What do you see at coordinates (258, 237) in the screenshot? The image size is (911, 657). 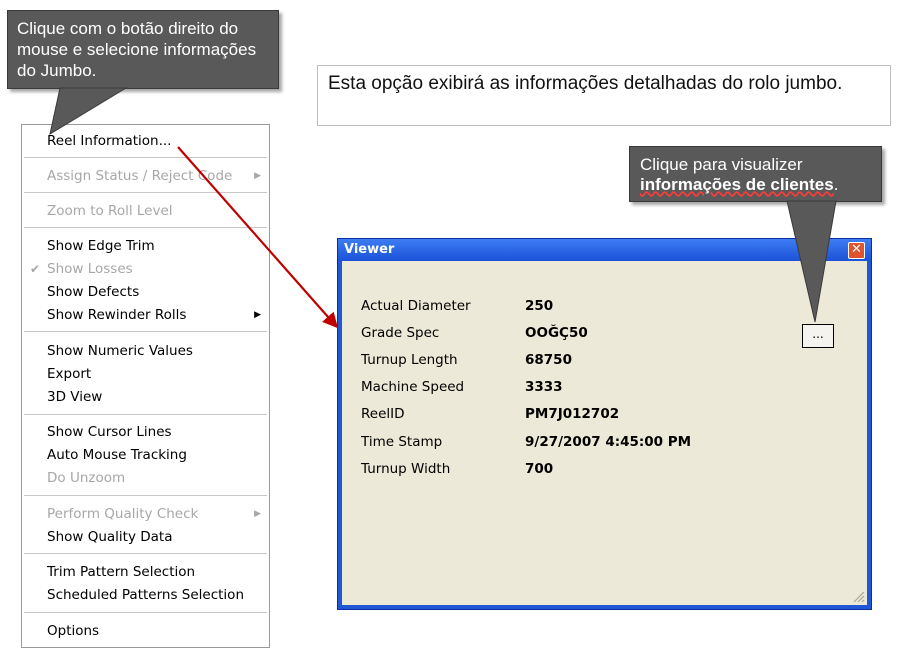 I see `red-arrow-icon` at bounding box center [258, 237].